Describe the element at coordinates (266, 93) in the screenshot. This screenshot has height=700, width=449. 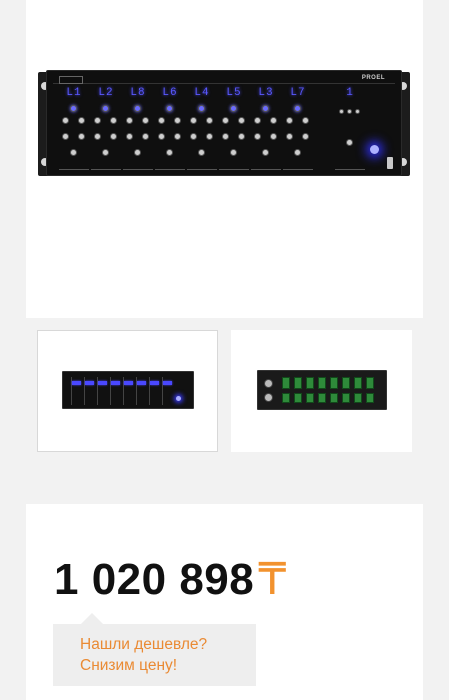
I see `channel-display: L3` at that location.